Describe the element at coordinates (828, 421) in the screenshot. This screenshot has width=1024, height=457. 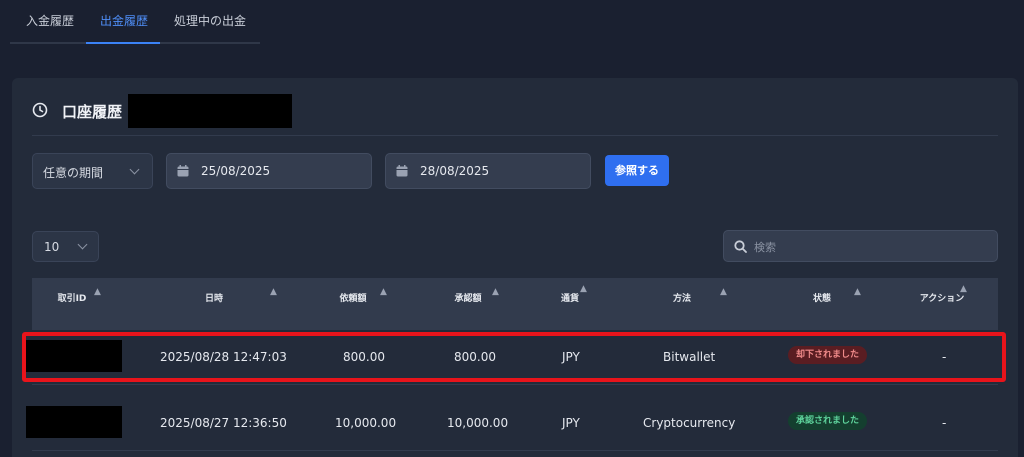
I see `status-badge: 承認されました` at that location.